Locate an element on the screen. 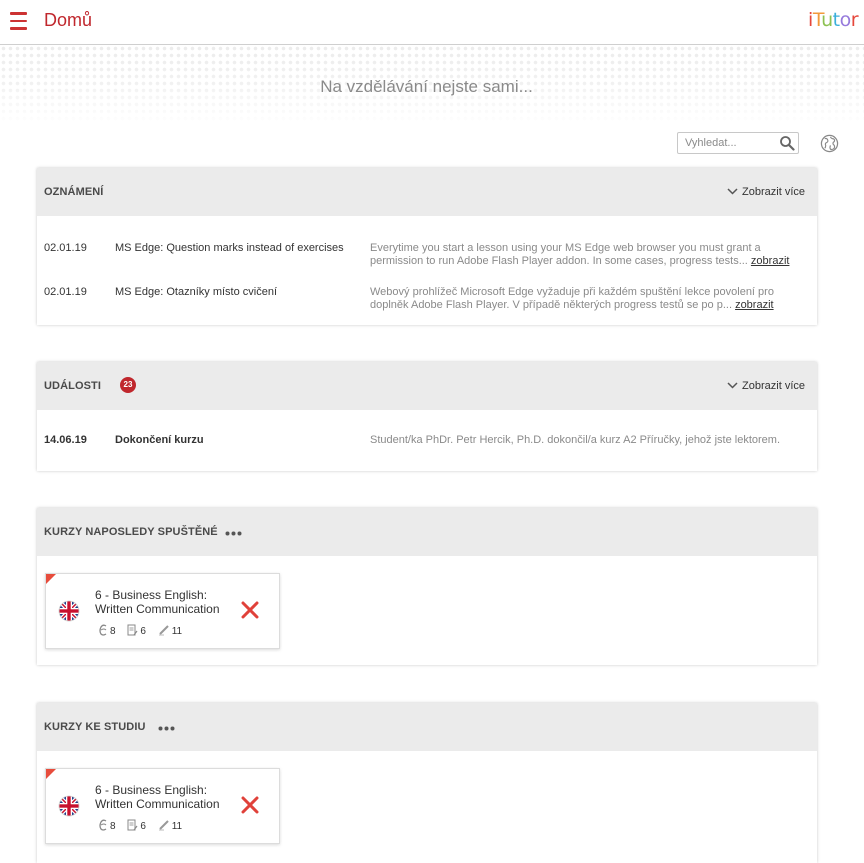 This screenshot has width=864, height=863. events-count-badge: 23 is located at coordinates (128, 385).